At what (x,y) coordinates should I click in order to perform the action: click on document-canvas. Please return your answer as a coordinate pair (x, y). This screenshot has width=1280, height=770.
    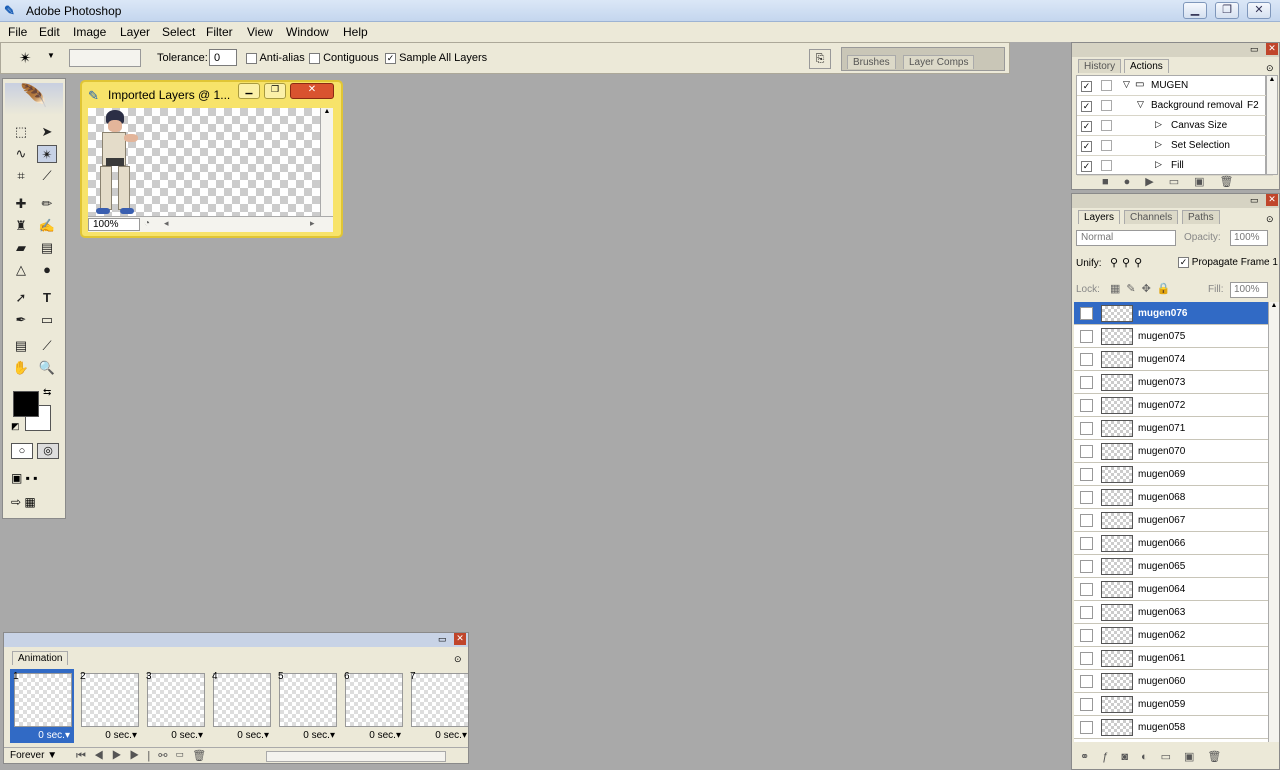
    Looking at the image, I should click on (204, 162).